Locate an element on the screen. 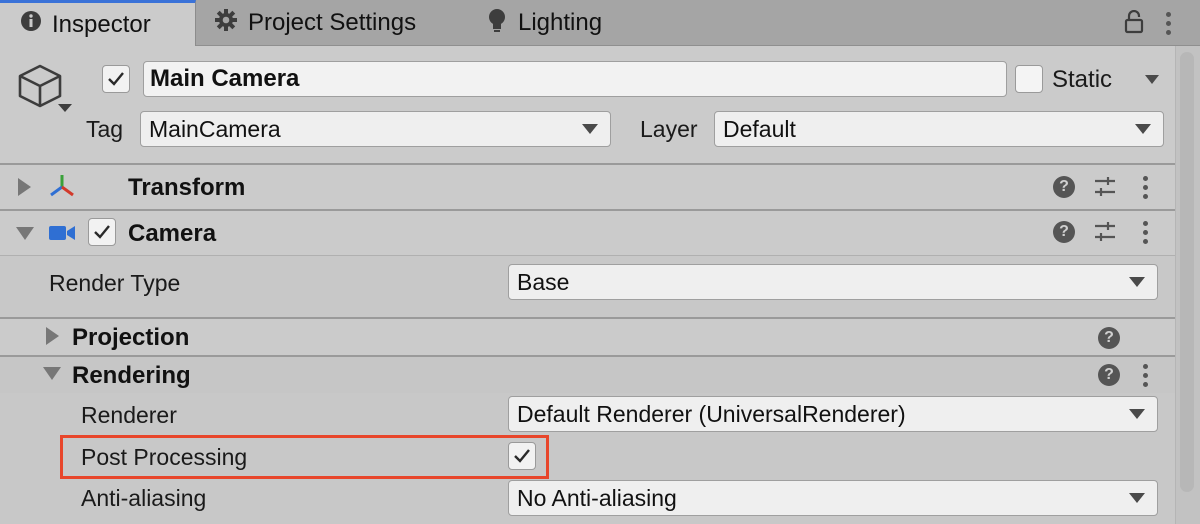  anti-aliasing-dropdown: No Anti-aliasing is located at coordinates (833, 498).